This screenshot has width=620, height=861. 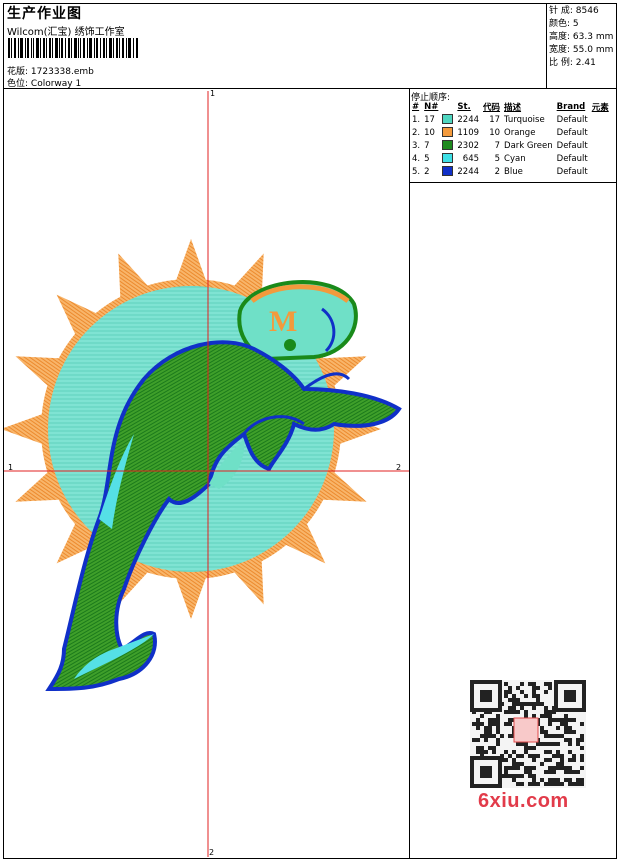 What do you see at coordinates (44, 14) in the screenshot?
I see `page-title: 生产作业图` at bounding box center [44, 14].